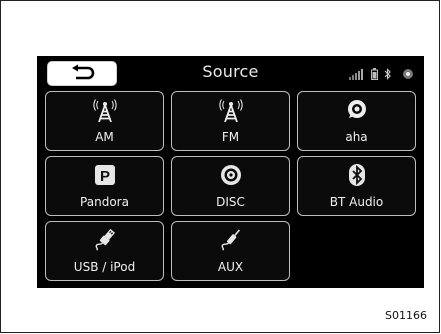 Image resolution: width=441 pixels, height=334 pixels. I want to click on source-aha-button: aha, so click(356, 121).